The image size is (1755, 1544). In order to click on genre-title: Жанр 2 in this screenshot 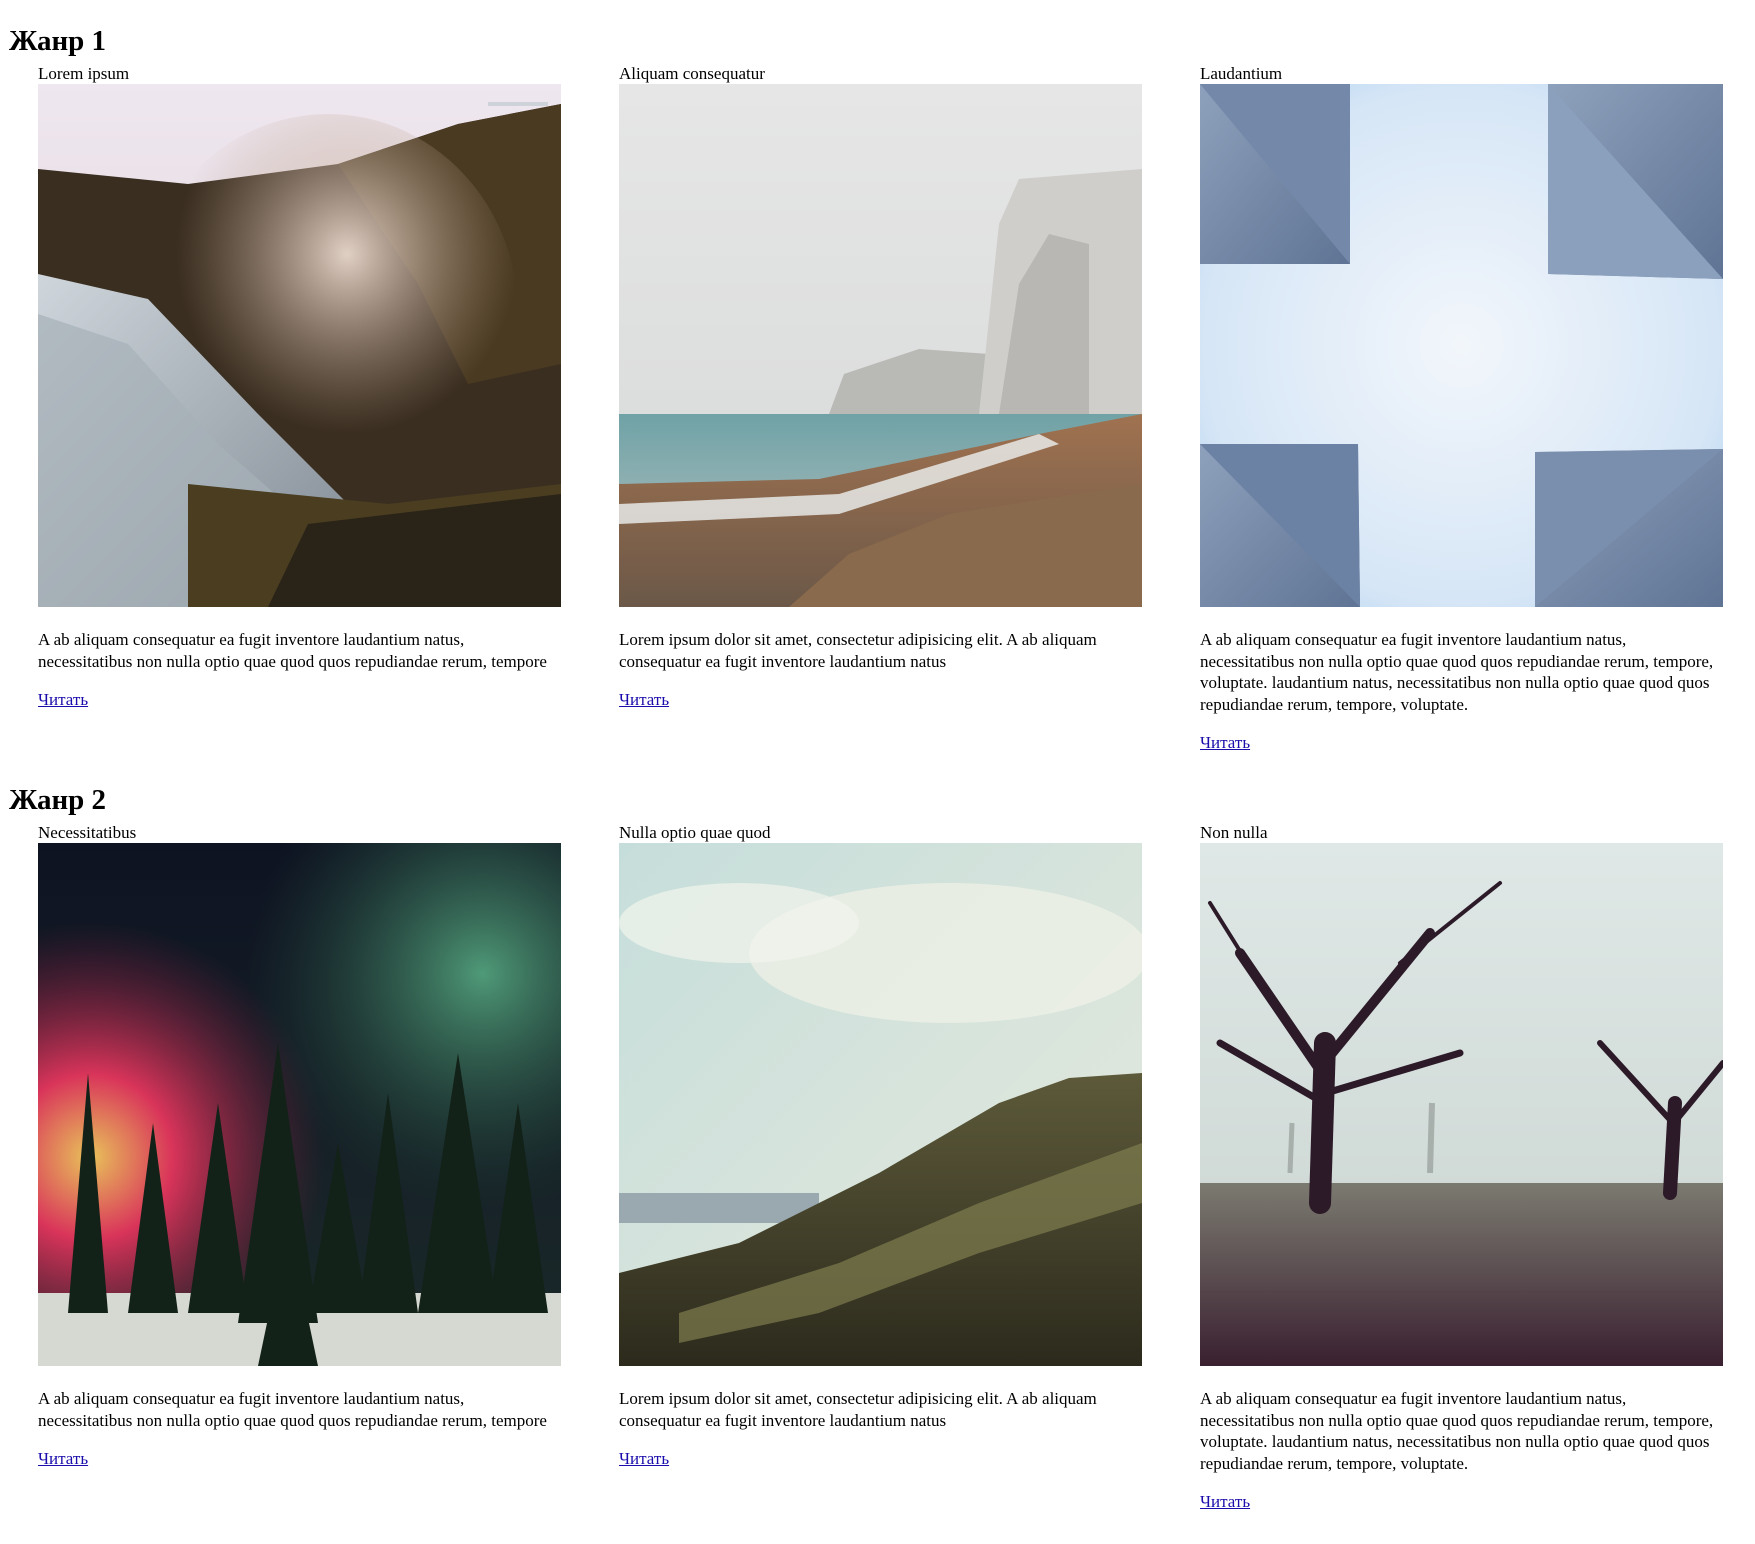, I will do `click(58, 800)`.